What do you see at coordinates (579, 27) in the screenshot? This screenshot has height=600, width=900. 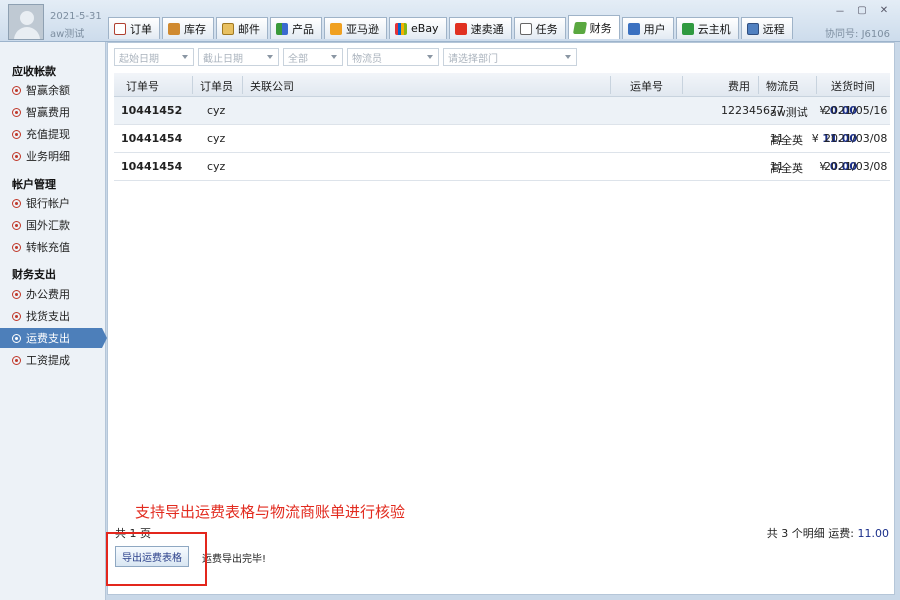 I see `finance-icon` at bounding box center [579, 27].